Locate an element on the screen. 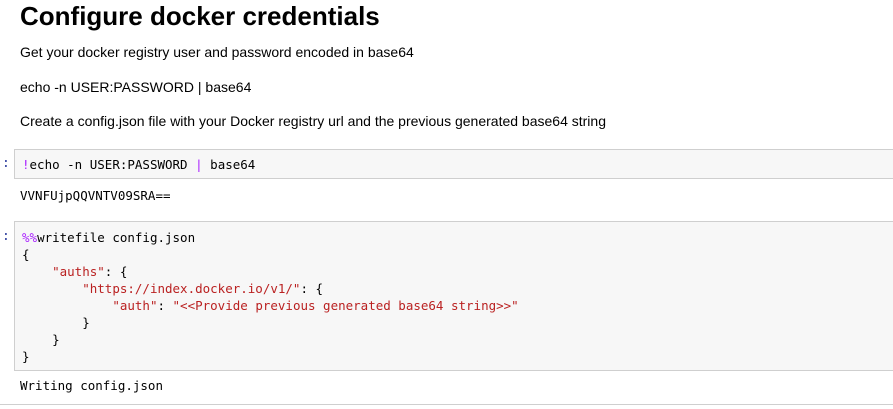 Image resolution: width=893 pixels, height=409 pixels. code-line: %%writefile config.json is located at coordinates (108, 237).